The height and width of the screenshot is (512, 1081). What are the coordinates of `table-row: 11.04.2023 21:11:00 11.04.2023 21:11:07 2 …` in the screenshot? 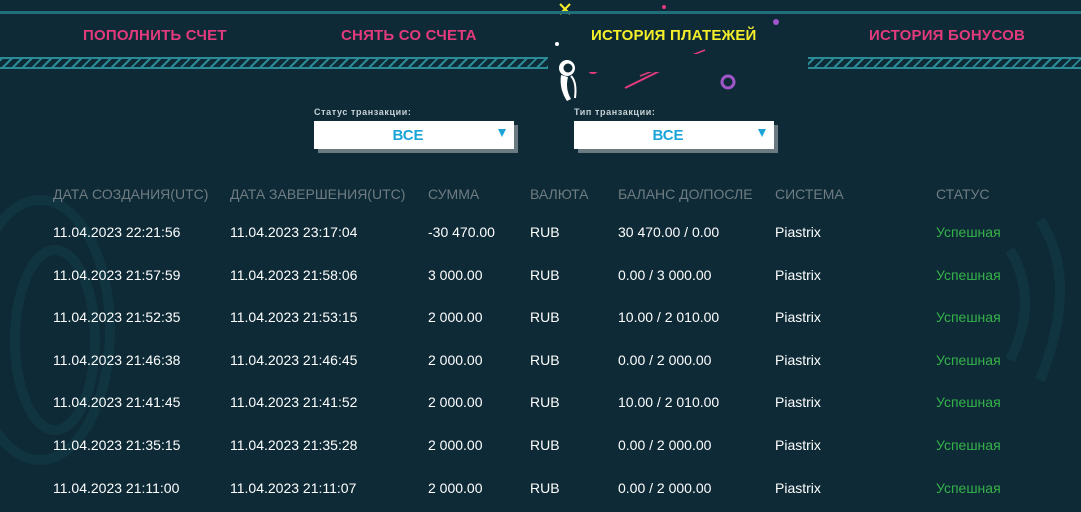 It's located at (540, 489).